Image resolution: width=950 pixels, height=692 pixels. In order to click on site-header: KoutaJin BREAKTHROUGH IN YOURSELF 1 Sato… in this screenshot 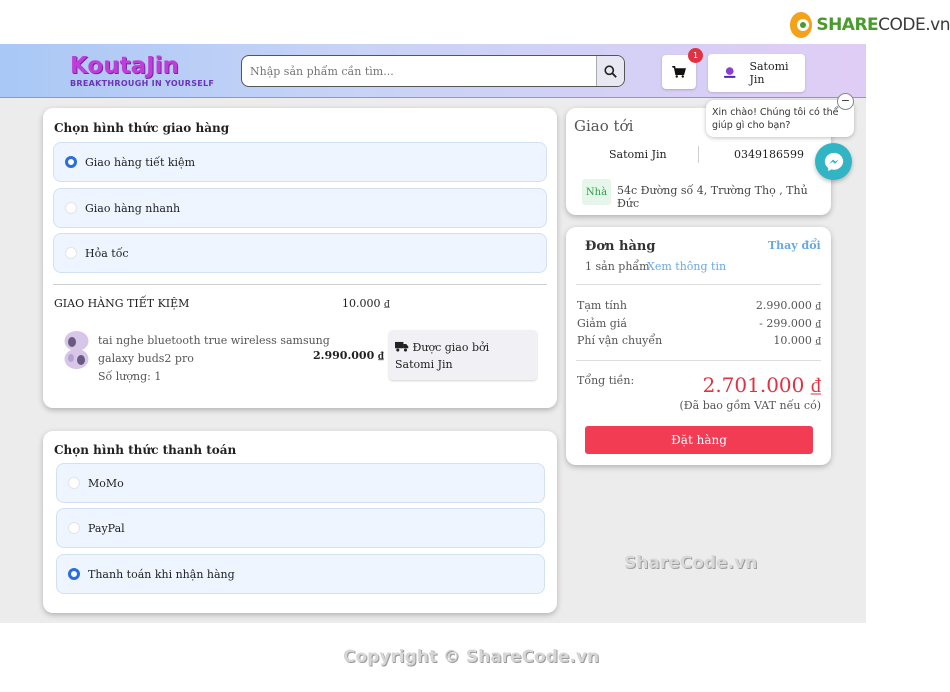, I will do `click(433, 71)`.